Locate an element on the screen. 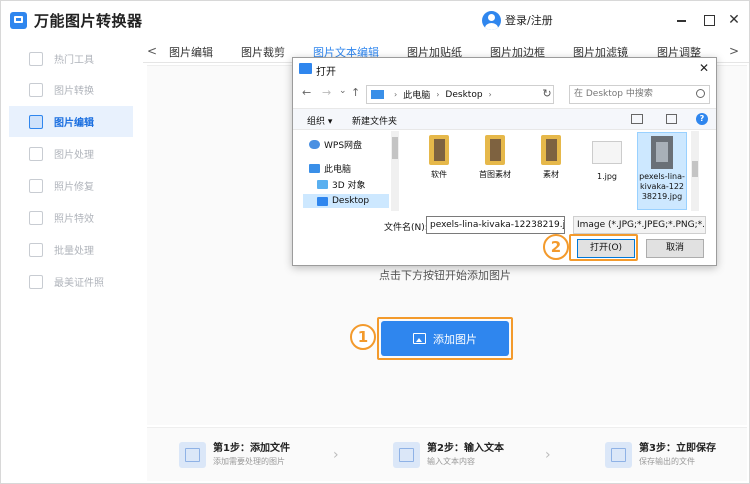 The image size is (750, 484). file-label: 1.jpg is located at coordinates (606, 176).